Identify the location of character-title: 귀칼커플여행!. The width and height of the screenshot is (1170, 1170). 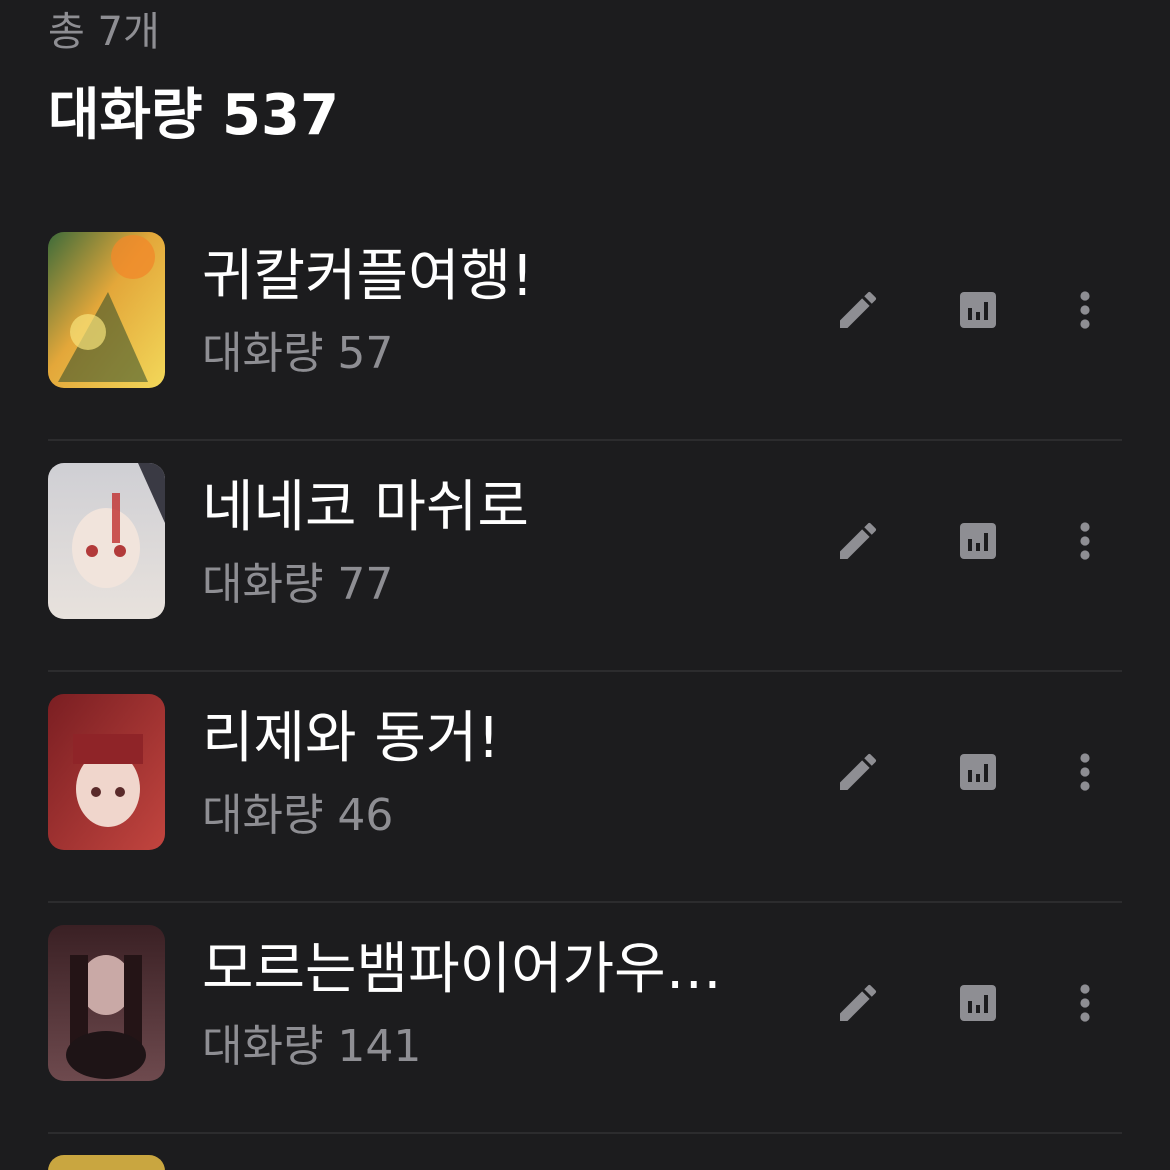
(487, 277).